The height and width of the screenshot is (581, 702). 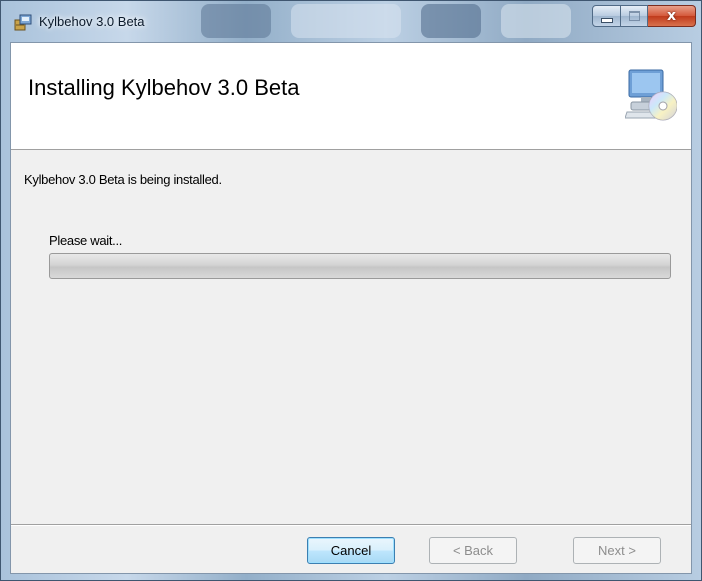 I want to click on install-progress-bar, so click(x=360, y=266).